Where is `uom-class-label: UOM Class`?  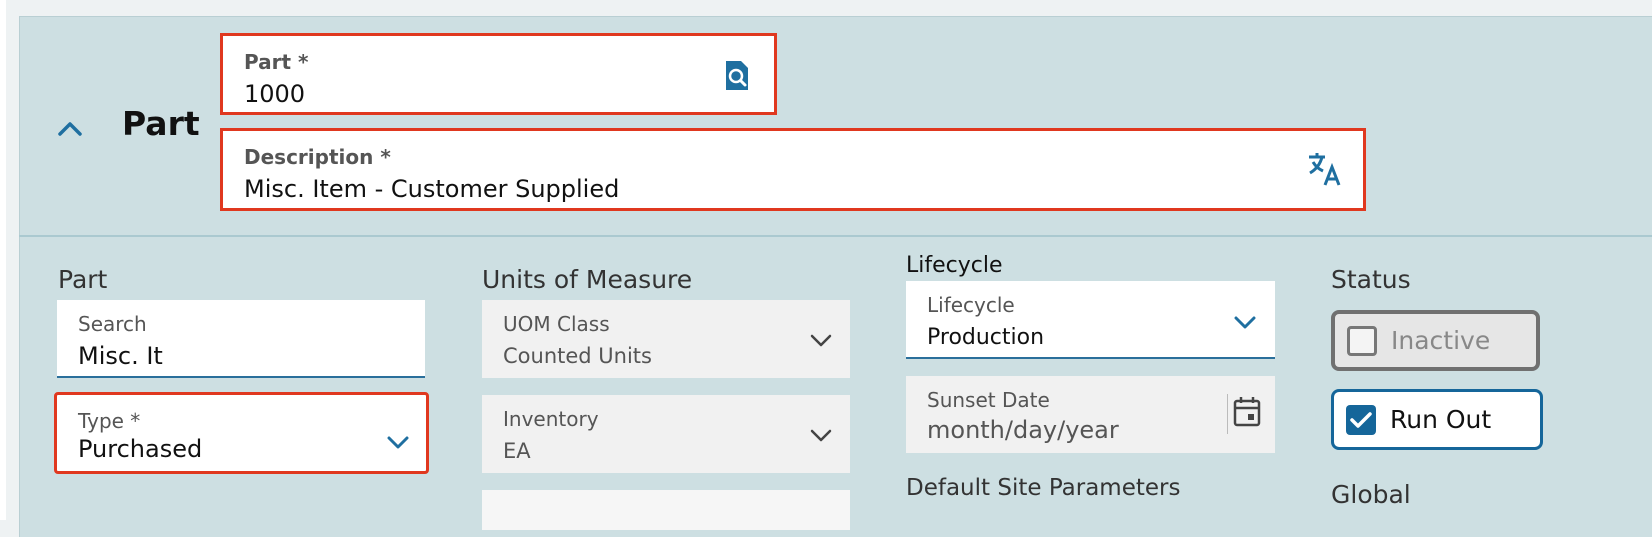
uom-class-label: UOM Class is located at coordinates (556, 324).